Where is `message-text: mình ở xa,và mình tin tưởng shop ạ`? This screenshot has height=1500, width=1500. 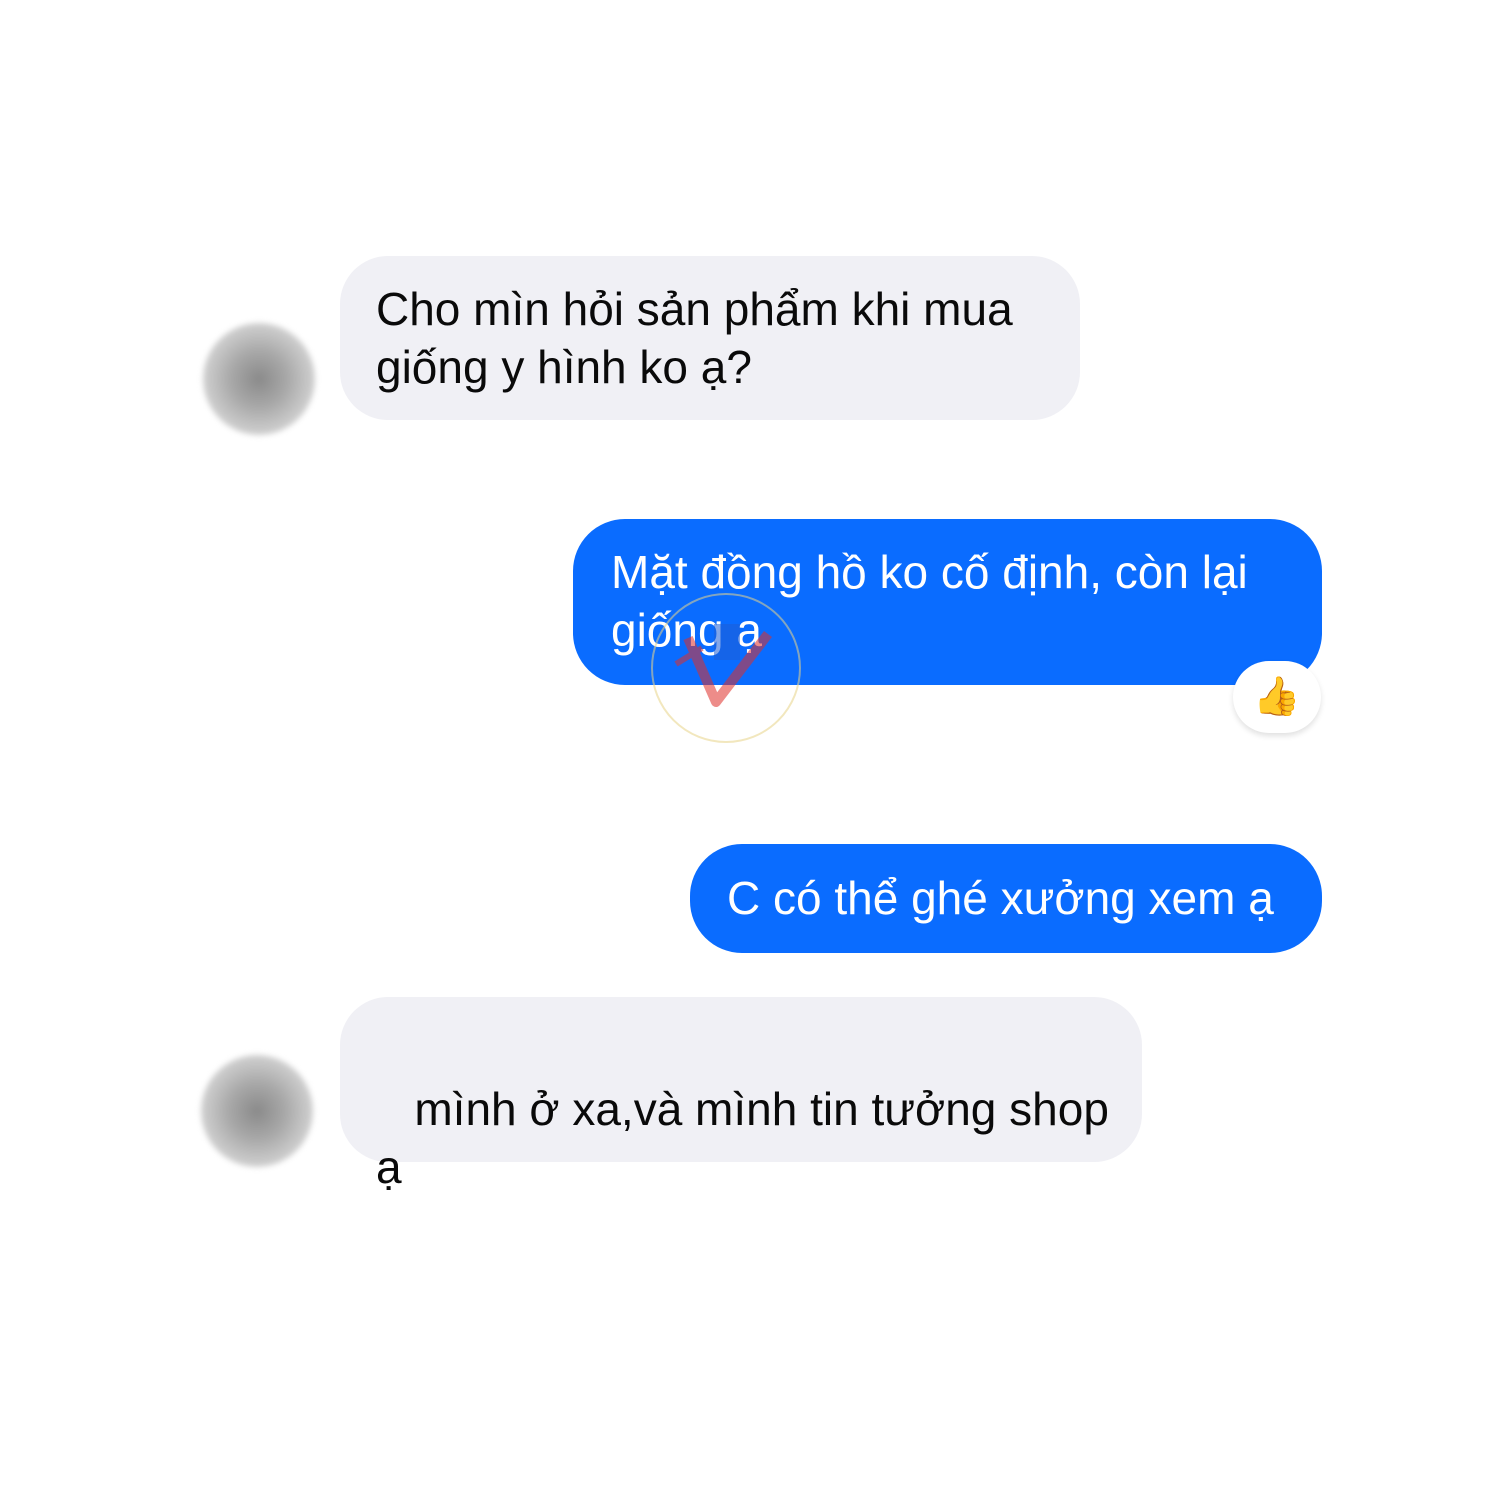
message-text: mình ở xa,và mình tin tưởng shop ạ is located at coordinates (749, 1138).